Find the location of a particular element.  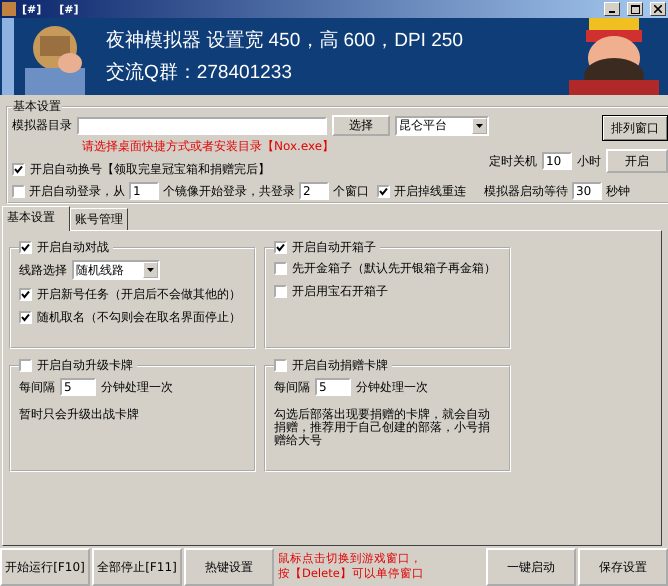

action-button: 保存设置 is located at coordinates (623, 567).